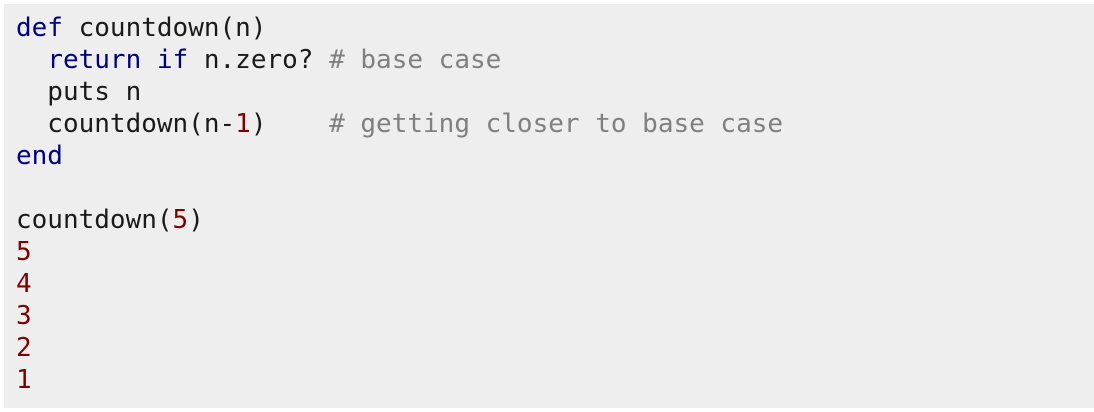 The height and width of the screenshot is (412, 1094). I want to click on code-line: countdown(5), so click(555, 220).